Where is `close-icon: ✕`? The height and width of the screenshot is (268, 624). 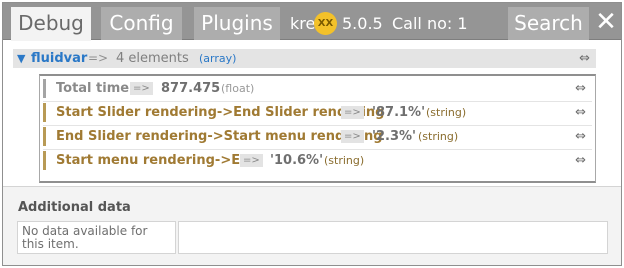 close-icon: ✕ is located at coordinates (606, 23).